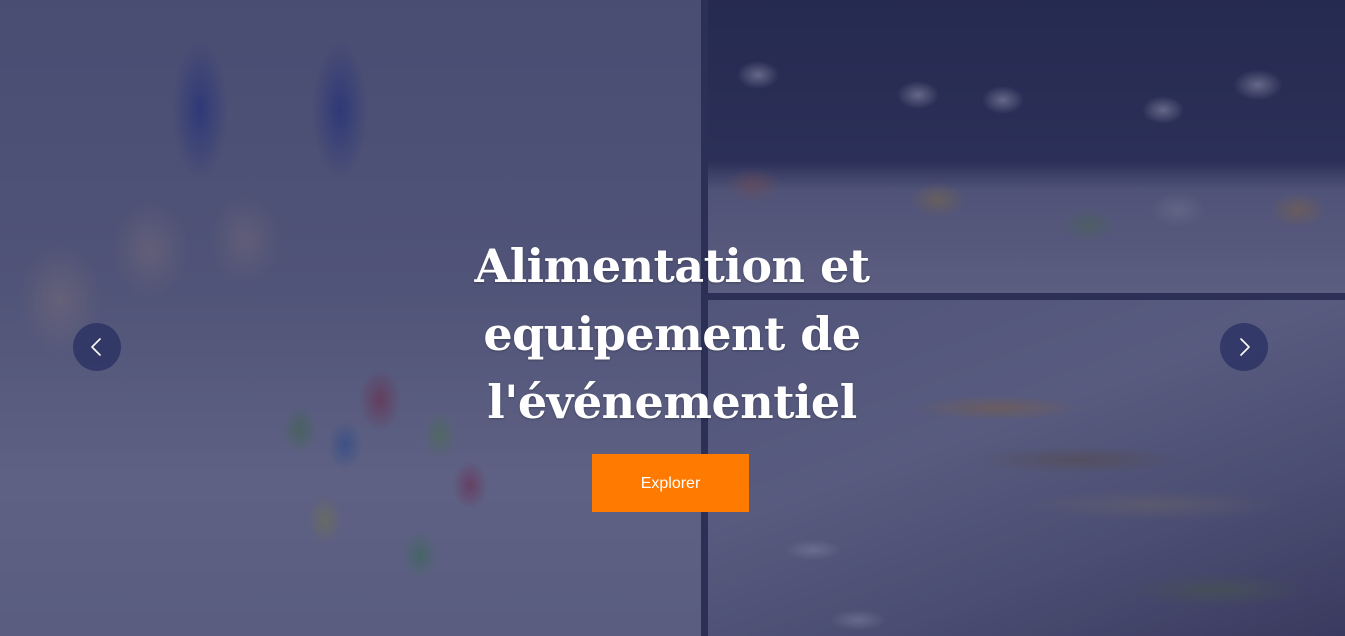 The image size is (1345, 636). Describe the element at coordinates (670, 483) in the screenshot. I see `explorer-button: Explorer` at that location.